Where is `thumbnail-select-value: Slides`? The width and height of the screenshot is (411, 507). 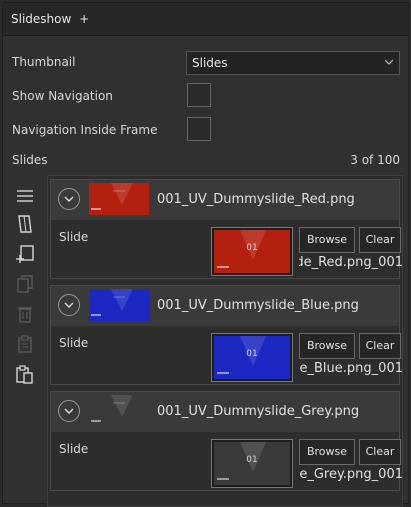
thumbnail-select-value: Slides is located at coordinates (210, 63).